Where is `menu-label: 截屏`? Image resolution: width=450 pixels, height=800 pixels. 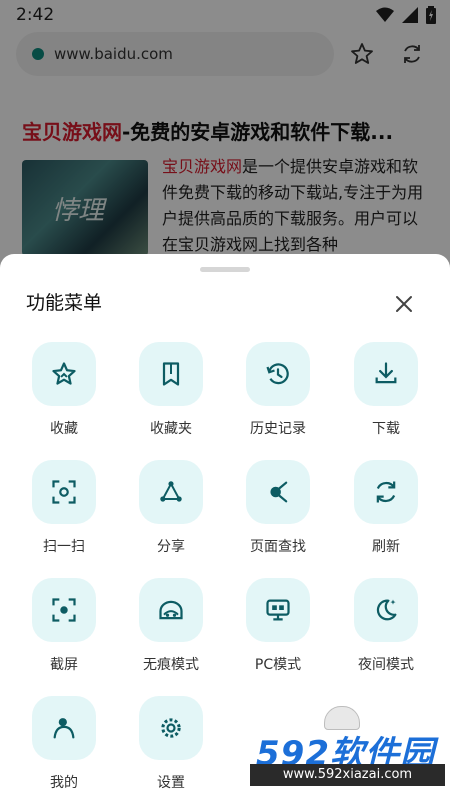
menu-label: 截屏 is located at coordinates (64, 665).